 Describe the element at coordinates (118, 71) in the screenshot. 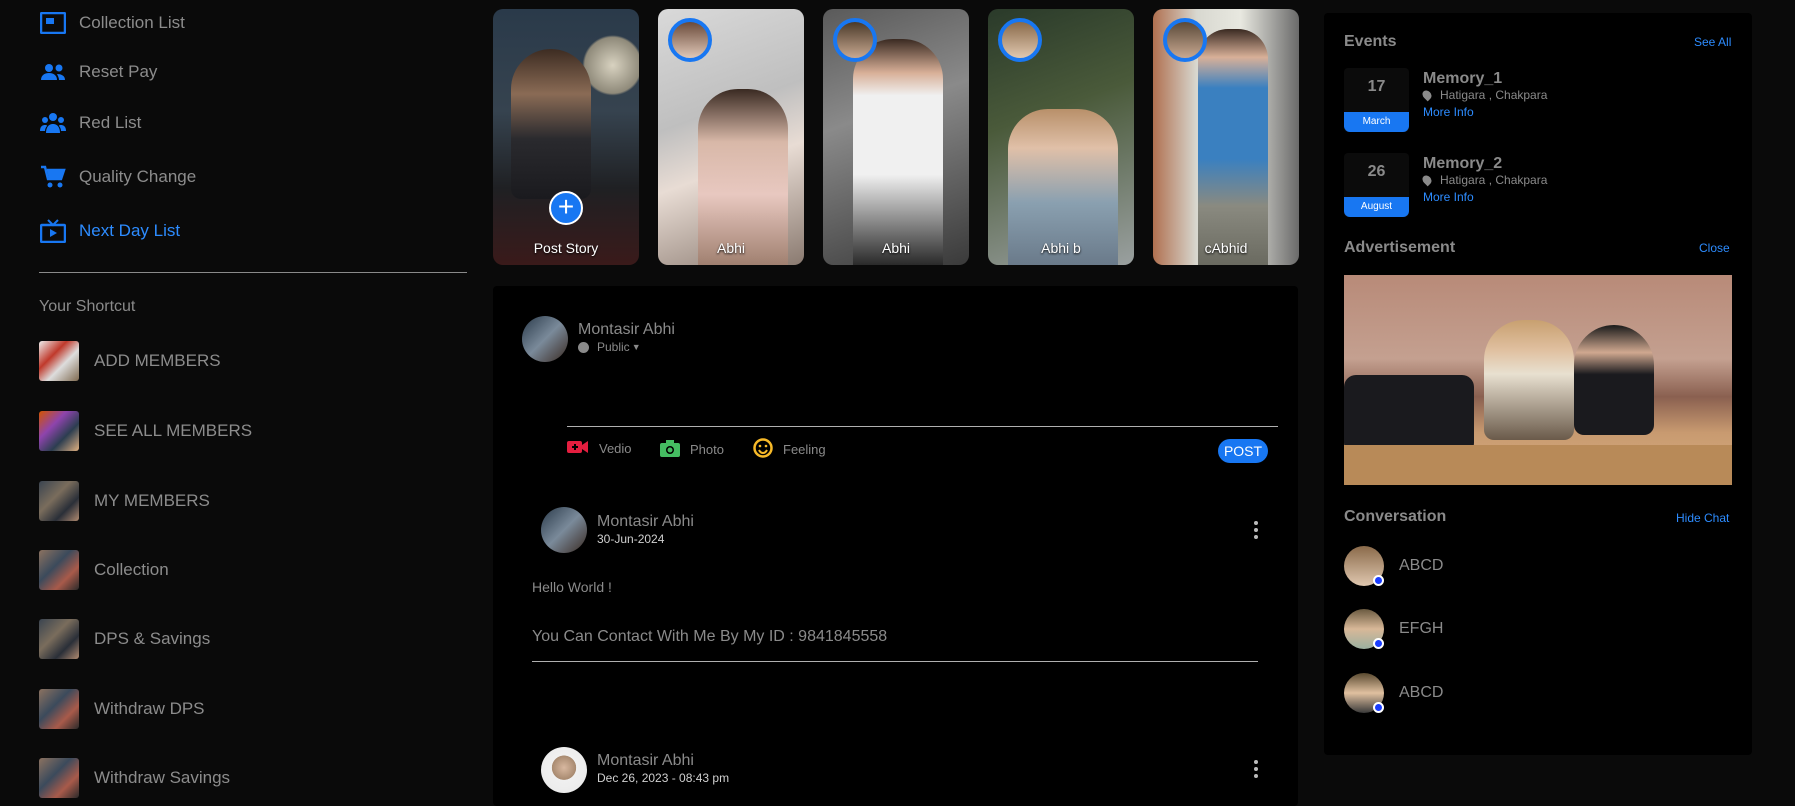

I see `nav-label: Reset Pay` at that location.